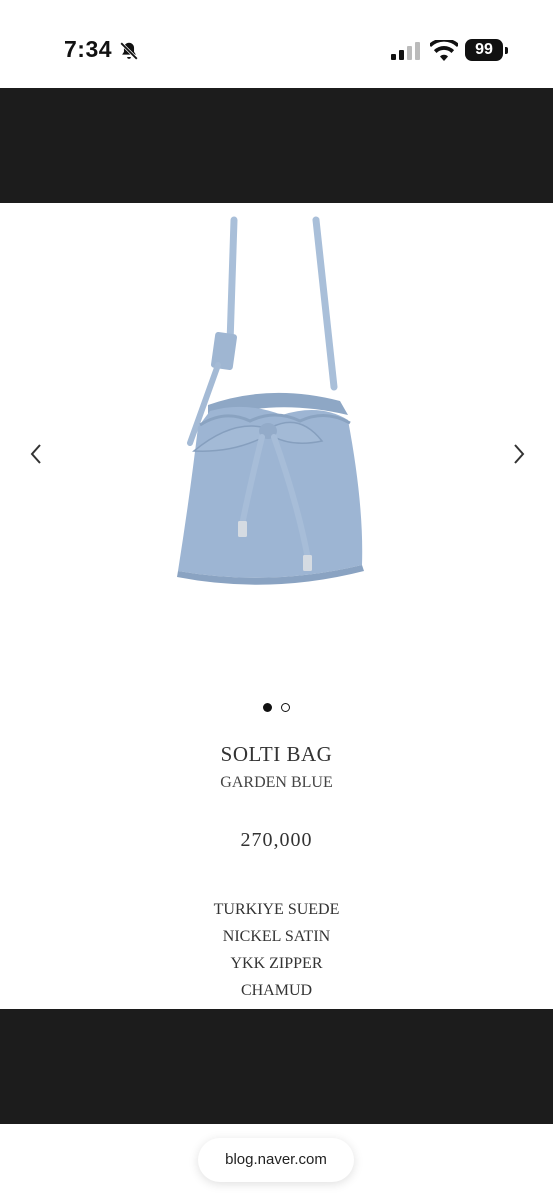 This screenshot has width=553, height=1200. Describe the element at coordinates (270, 400) in the screenshot. I see `product-image` at that location.